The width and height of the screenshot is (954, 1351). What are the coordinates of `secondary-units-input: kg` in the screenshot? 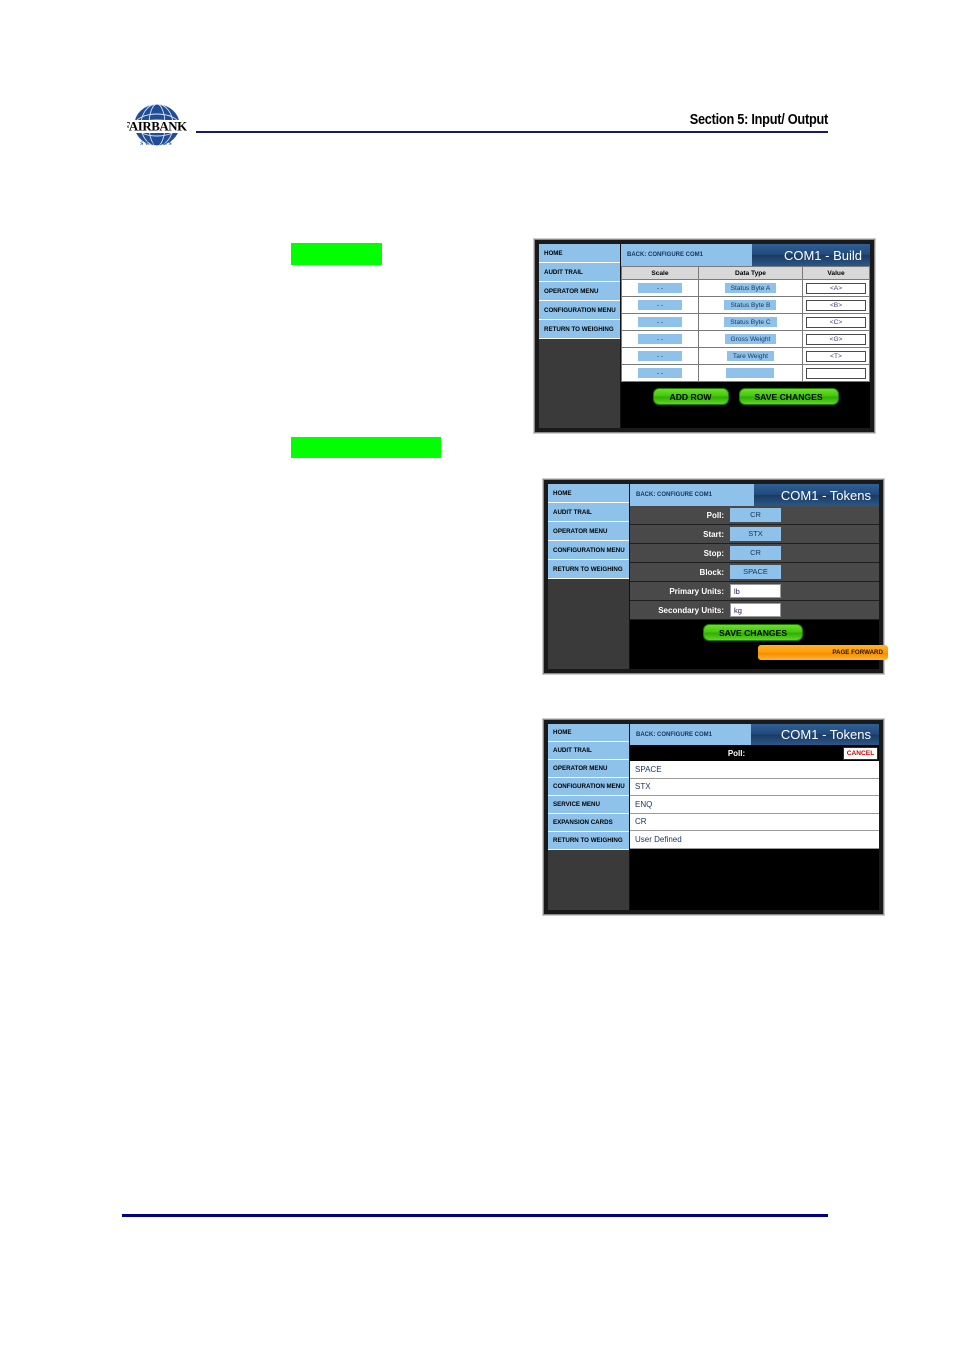 It's located at (755, 610).